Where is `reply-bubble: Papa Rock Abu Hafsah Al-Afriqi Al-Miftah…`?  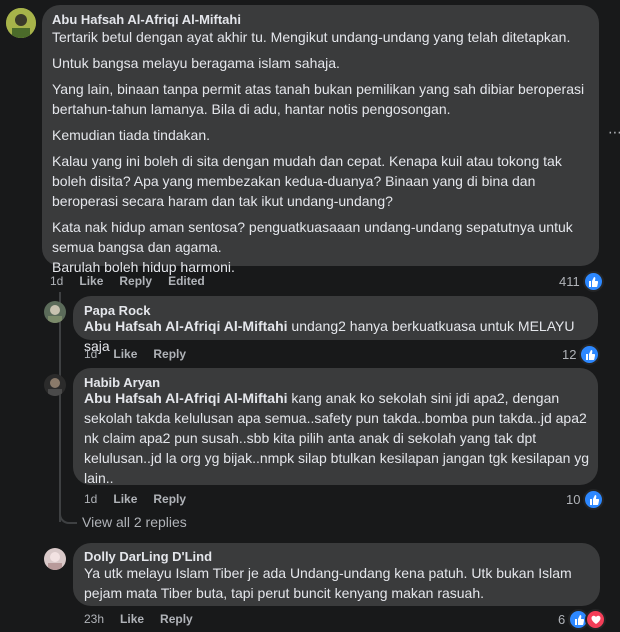
reply-bubble: Papa Rock Abu Hafsah Al-Afriqi Al-Miftah… is located at coordinates (335, 325).